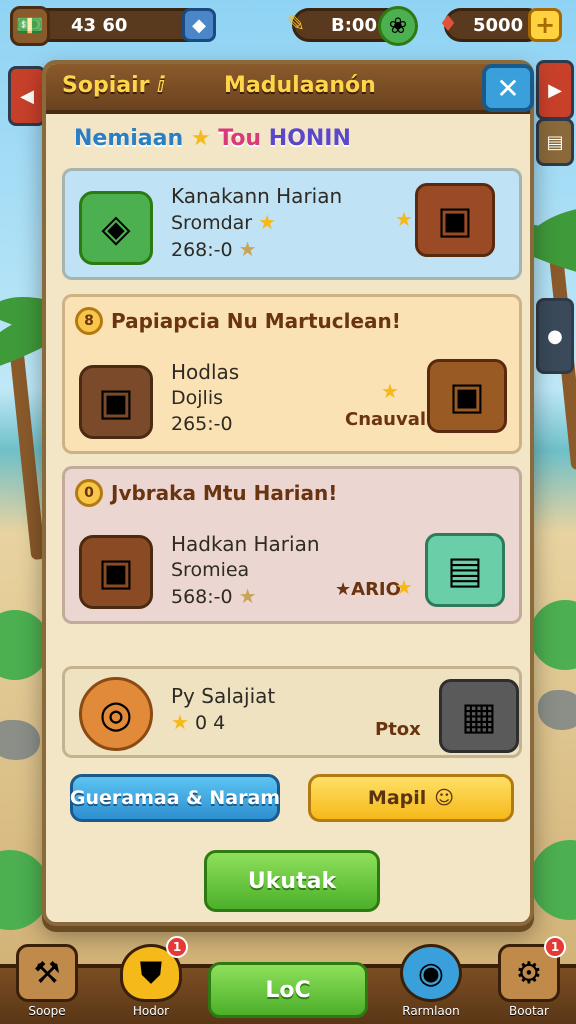 This screenshot has width=576, height=1024. Describe the element at coordinates (205, 372) in the screenshot. I see `card-2-title: Hodlas` at that location.